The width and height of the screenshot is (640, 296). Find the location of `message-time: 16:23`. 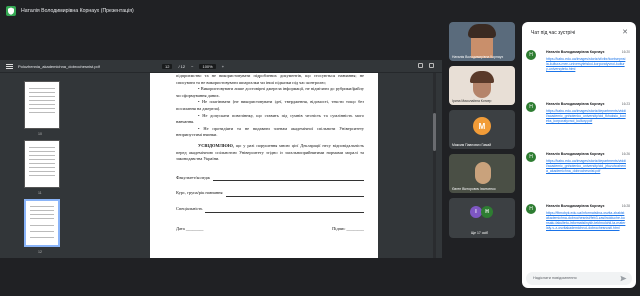

message-time: 16:23 is located at coordinates (625, 104).